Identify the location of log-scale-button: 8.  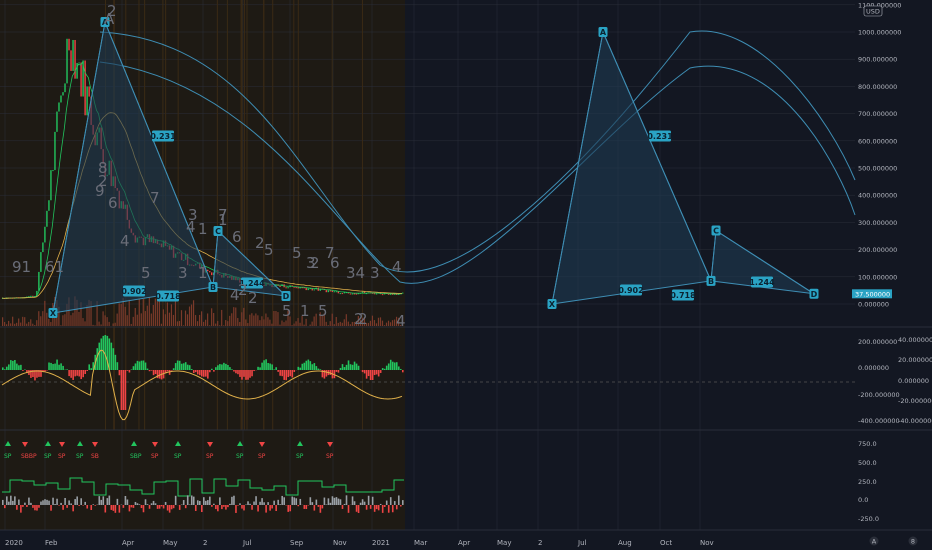
(913, 541).